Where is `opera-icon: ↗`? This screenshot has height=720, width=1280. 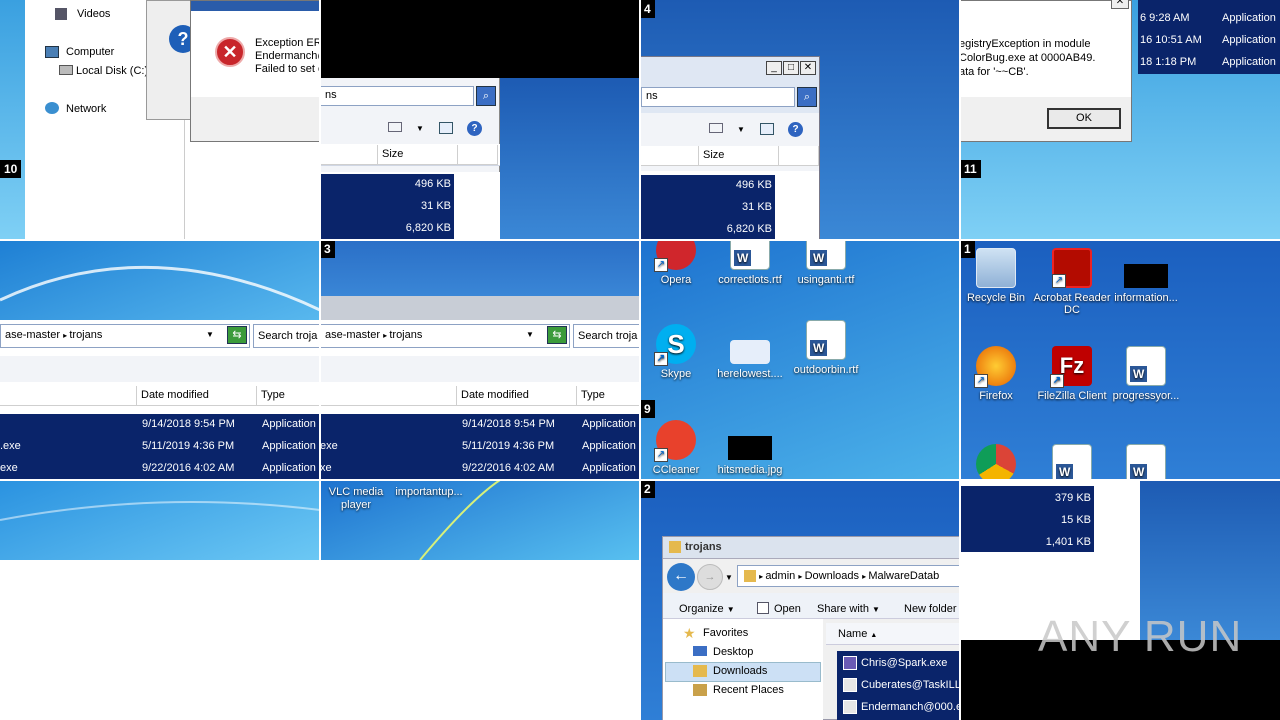 opera-icon: ↗ is located at coordinates (675, 256).